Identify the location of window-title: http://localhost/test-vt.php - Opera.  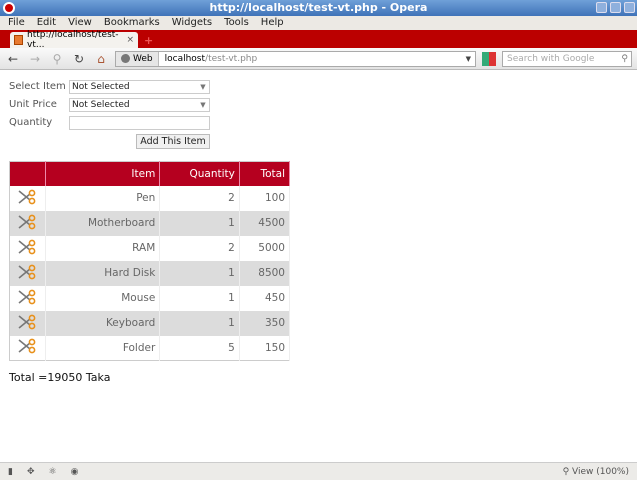
(318, 7).